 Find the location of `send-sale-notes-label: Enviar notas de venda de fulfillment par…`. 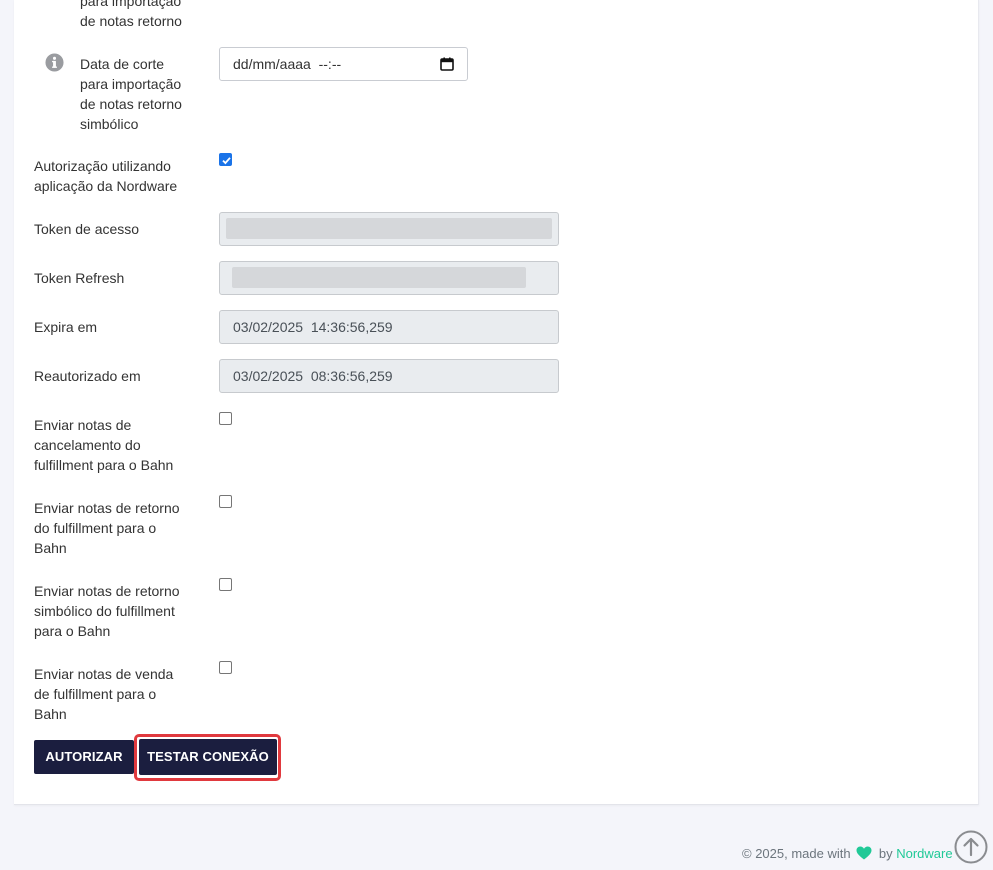

send-sale-notes-label: Enviar notas de venda de fulfillment par… is located at coordinates (104, 694).